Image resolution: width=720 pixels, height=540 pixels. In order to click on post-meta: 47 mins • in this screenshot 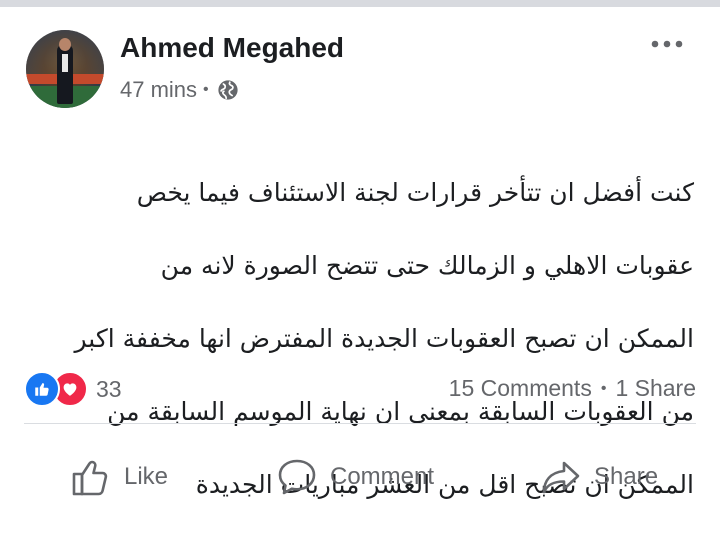, I will do `click(179, 90)`.